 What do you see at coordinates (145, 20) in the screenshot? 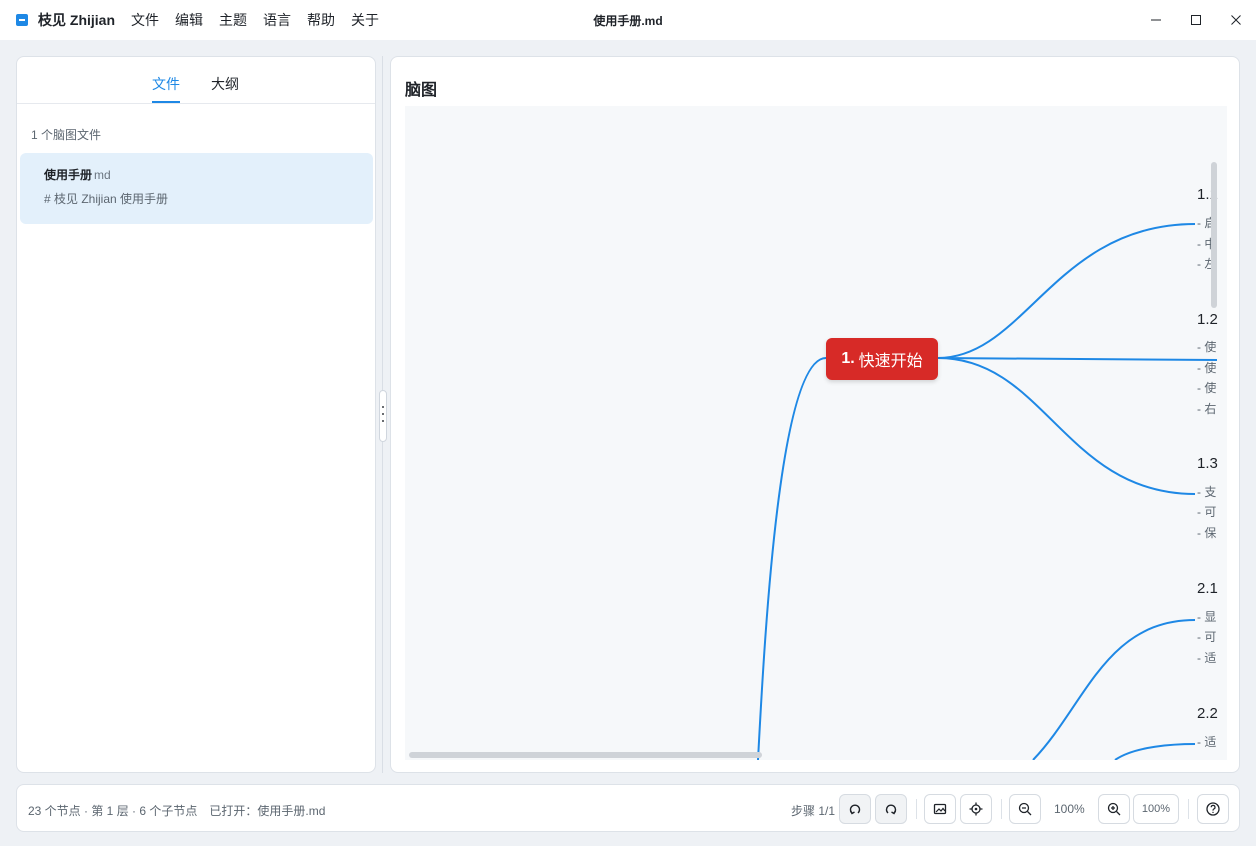
I see `menu-file: 文件` at bounding box center [145, 20].